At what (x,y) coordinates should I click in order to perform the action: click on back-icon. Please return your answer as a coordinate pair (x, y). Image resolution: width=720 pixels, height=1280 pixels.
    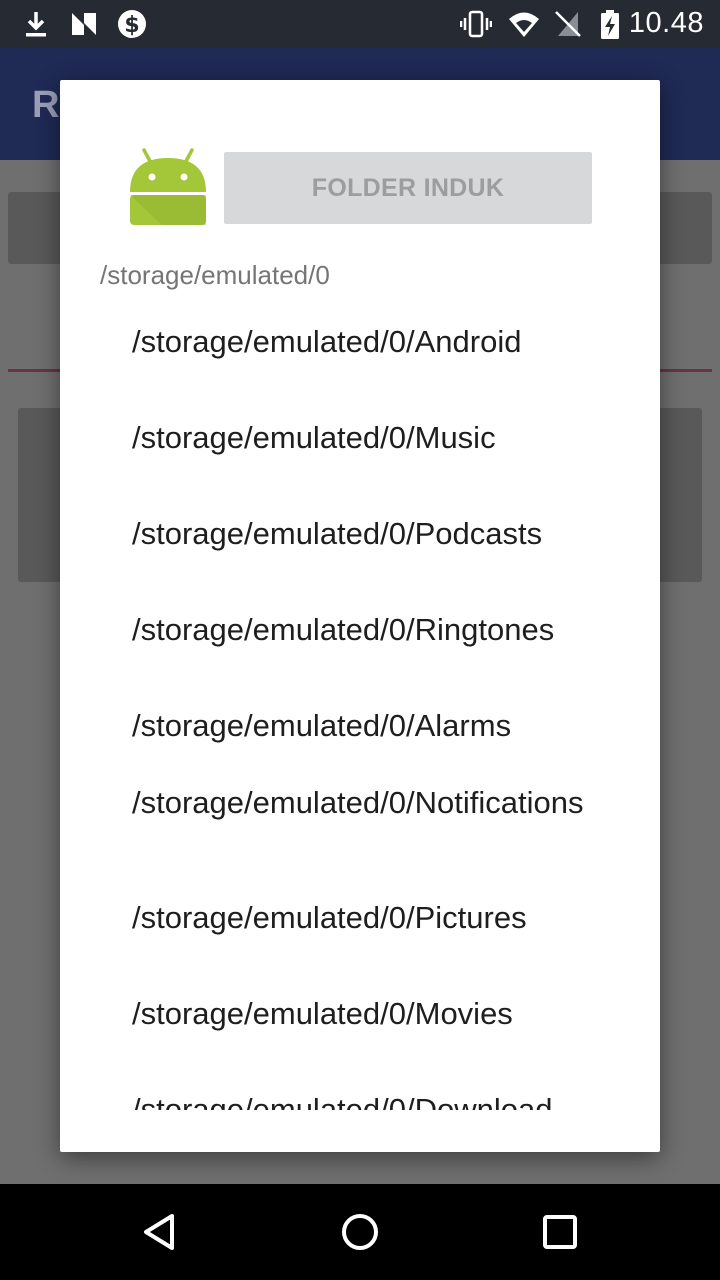
    Looking at the image, I should click on (160, 1232).